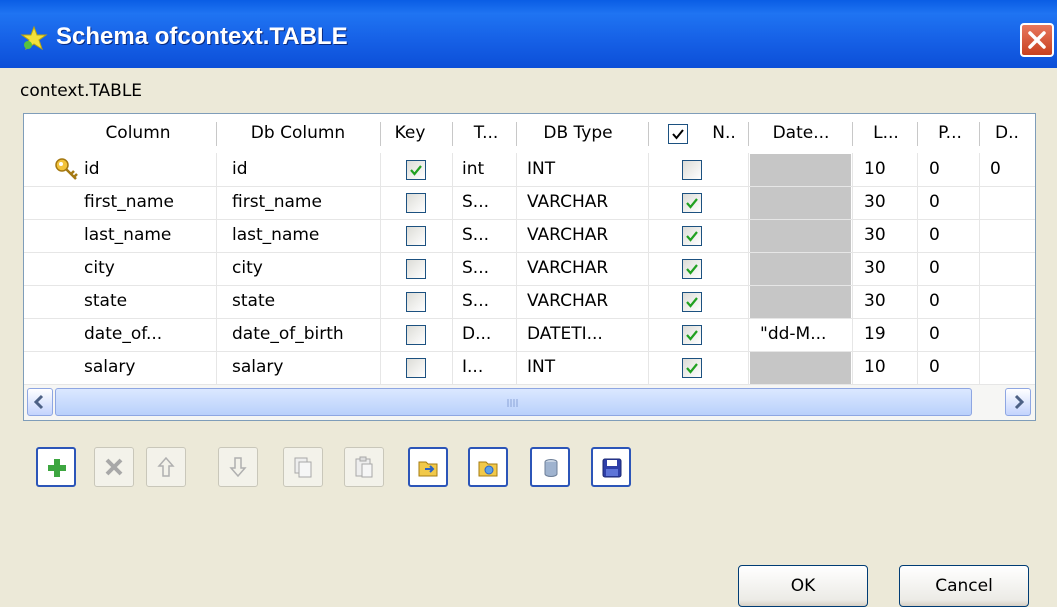 The image size is (1057, 607). Describe the element at coordinates (304, 301) in the screenshot. I see `cell-db-column: state` at that location.